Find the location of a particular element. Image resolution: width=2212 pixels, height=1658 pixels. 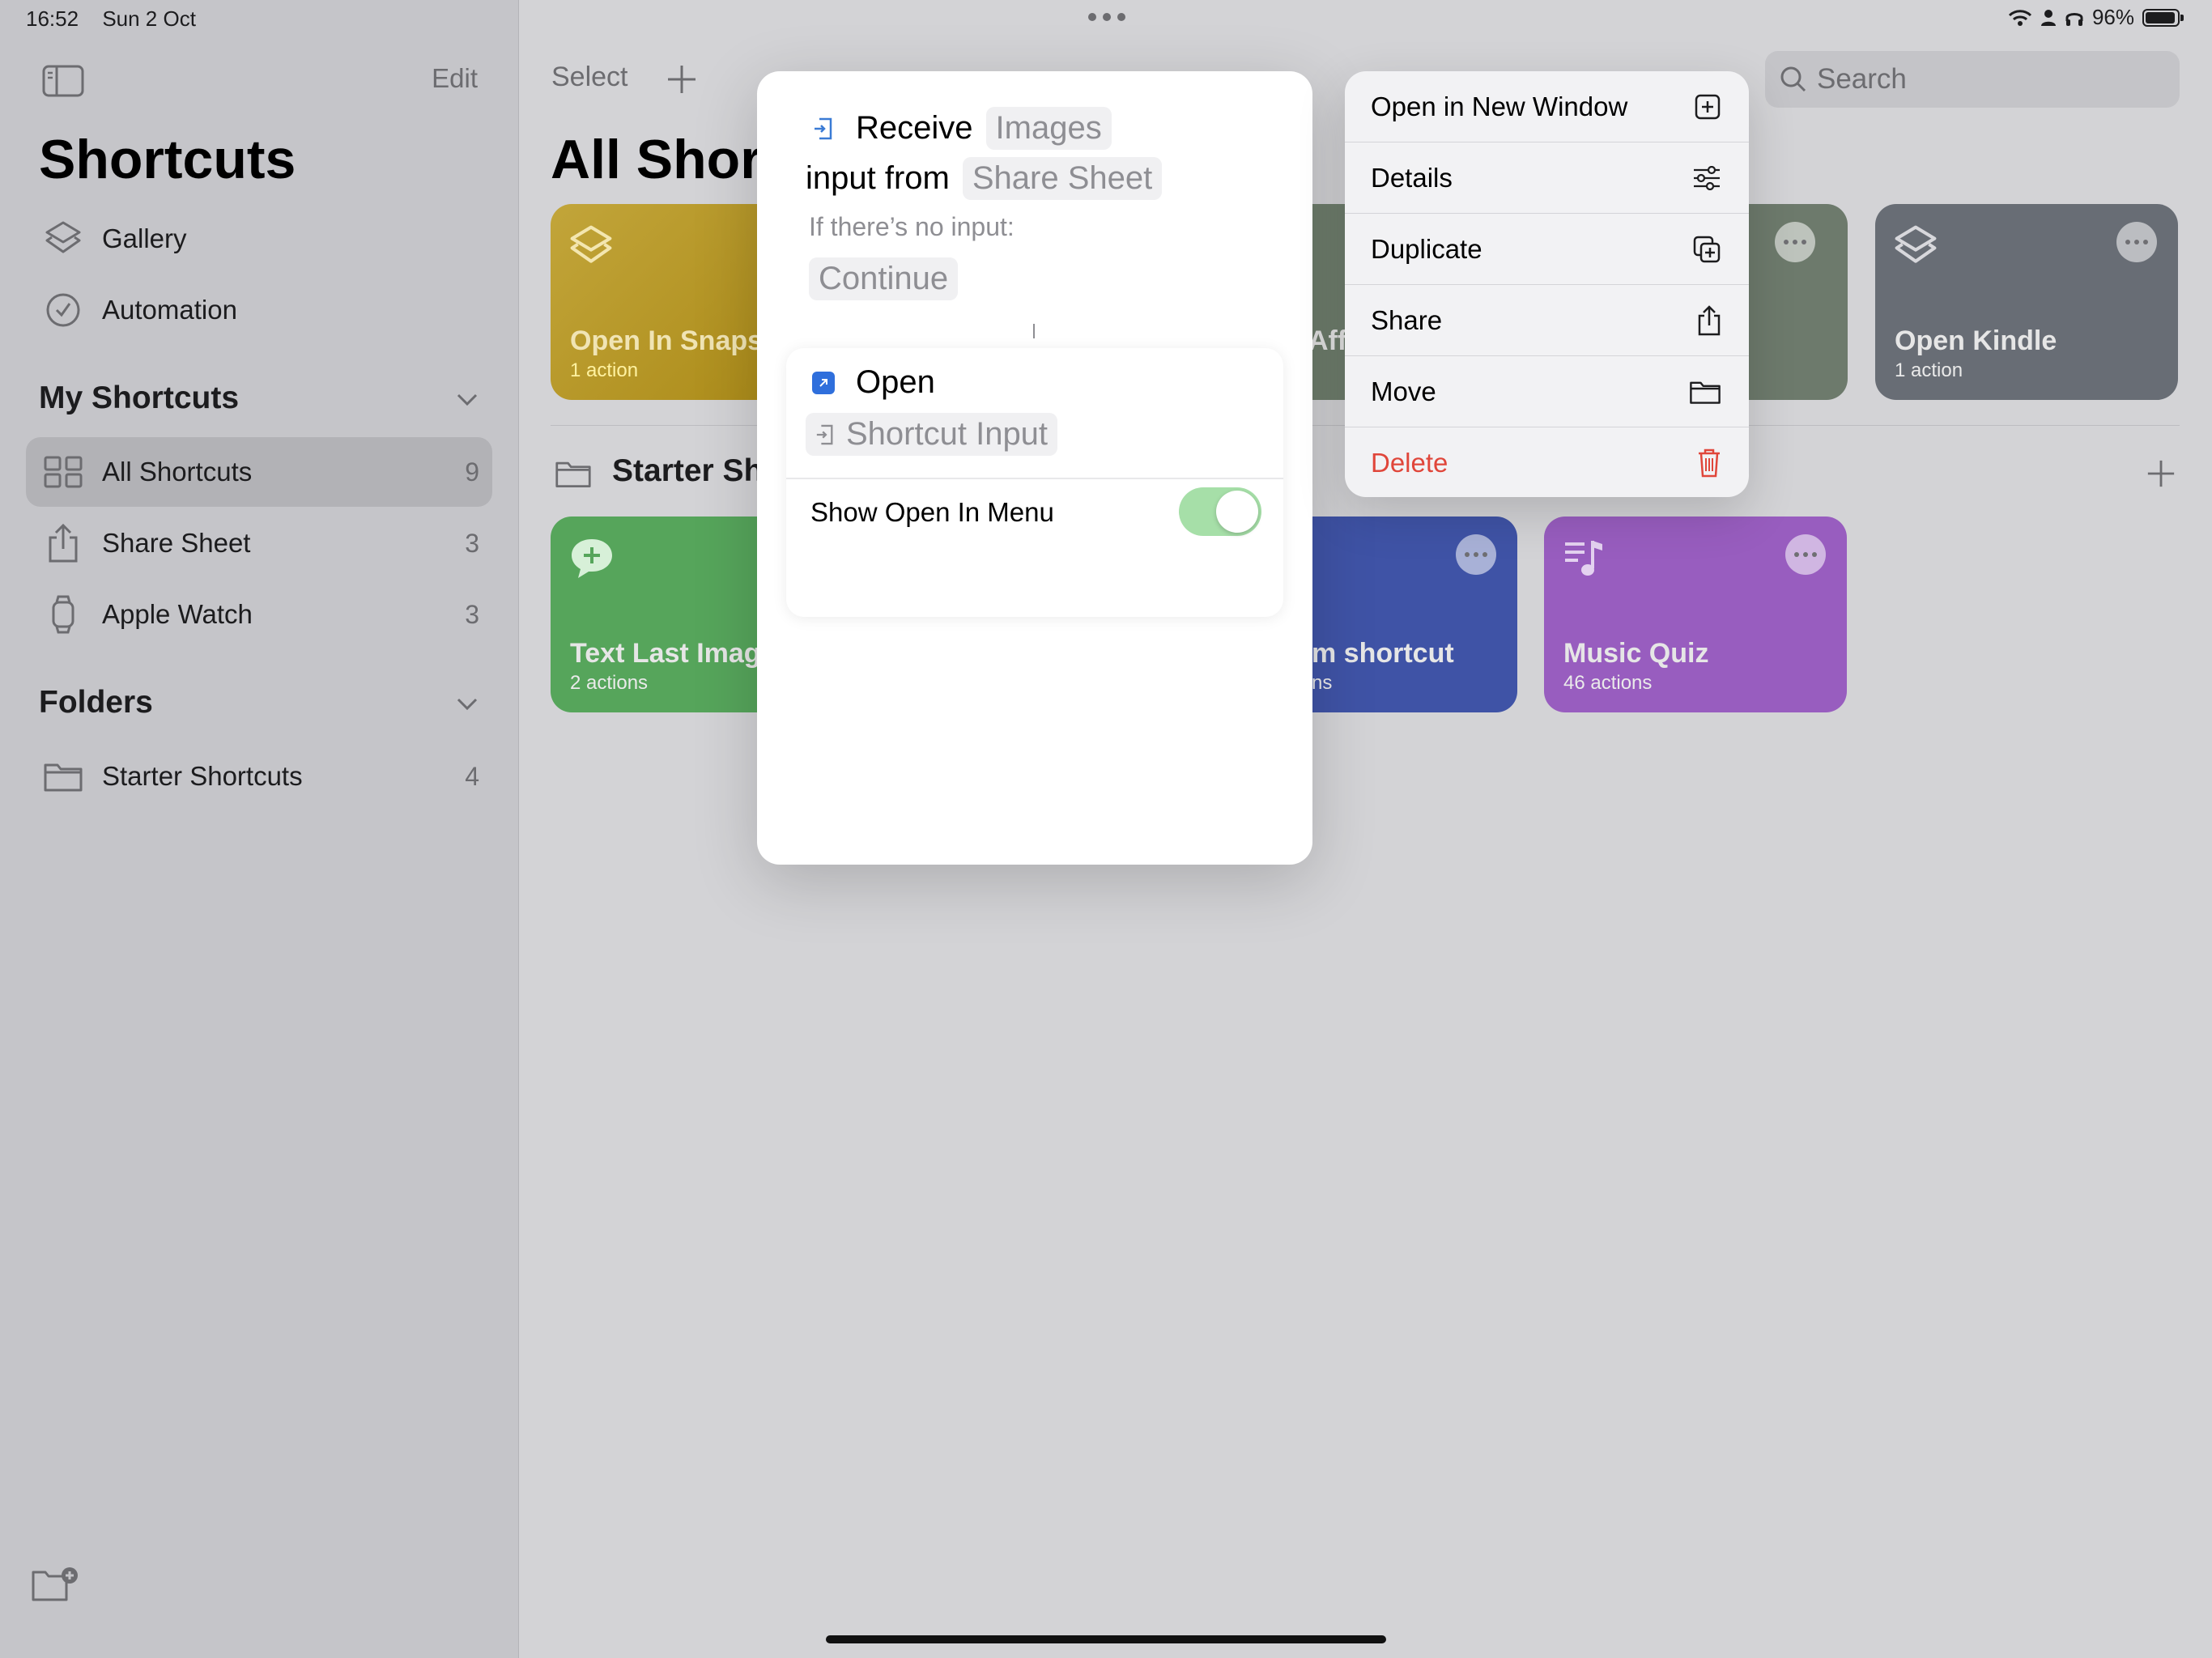

continue-token: Continue is located at coordinates (884, 278).